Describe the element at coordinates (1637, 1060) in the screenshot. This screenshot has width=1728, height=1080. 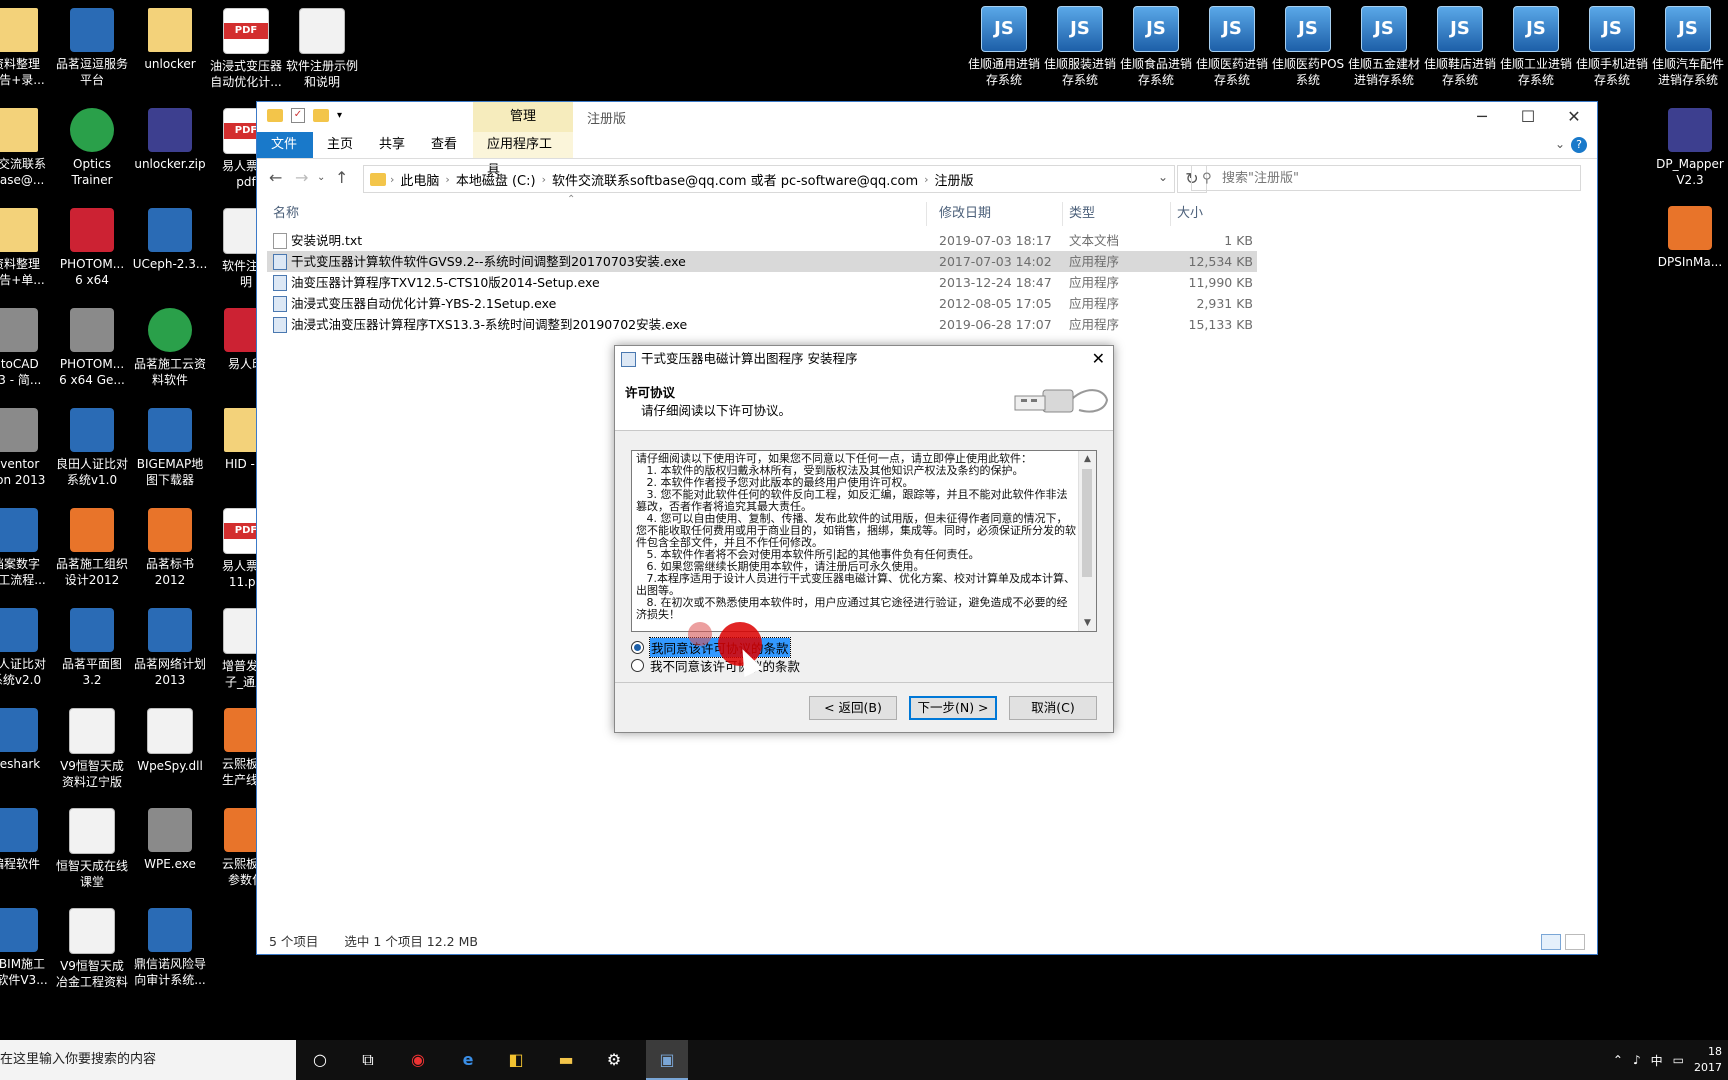
I see `volume-icon: ♪` at that location.